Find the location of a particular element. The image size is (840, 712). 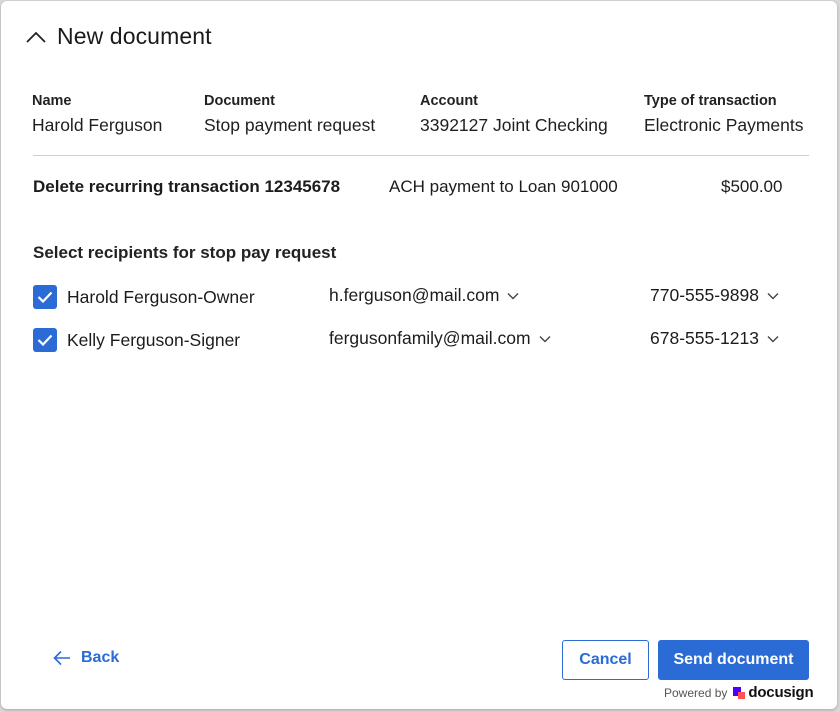

name-label: Name is located at coordinates (52, 101).